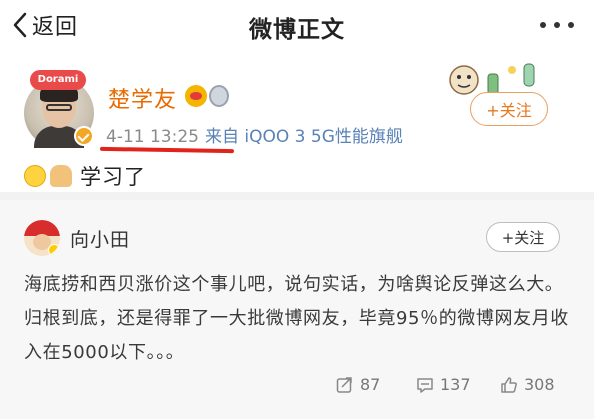 This screenshot has height=419, width=594. Describe the element at coordinates (523, 237) in the screenshot. I see `repost-follow-button: +关注` at that location.